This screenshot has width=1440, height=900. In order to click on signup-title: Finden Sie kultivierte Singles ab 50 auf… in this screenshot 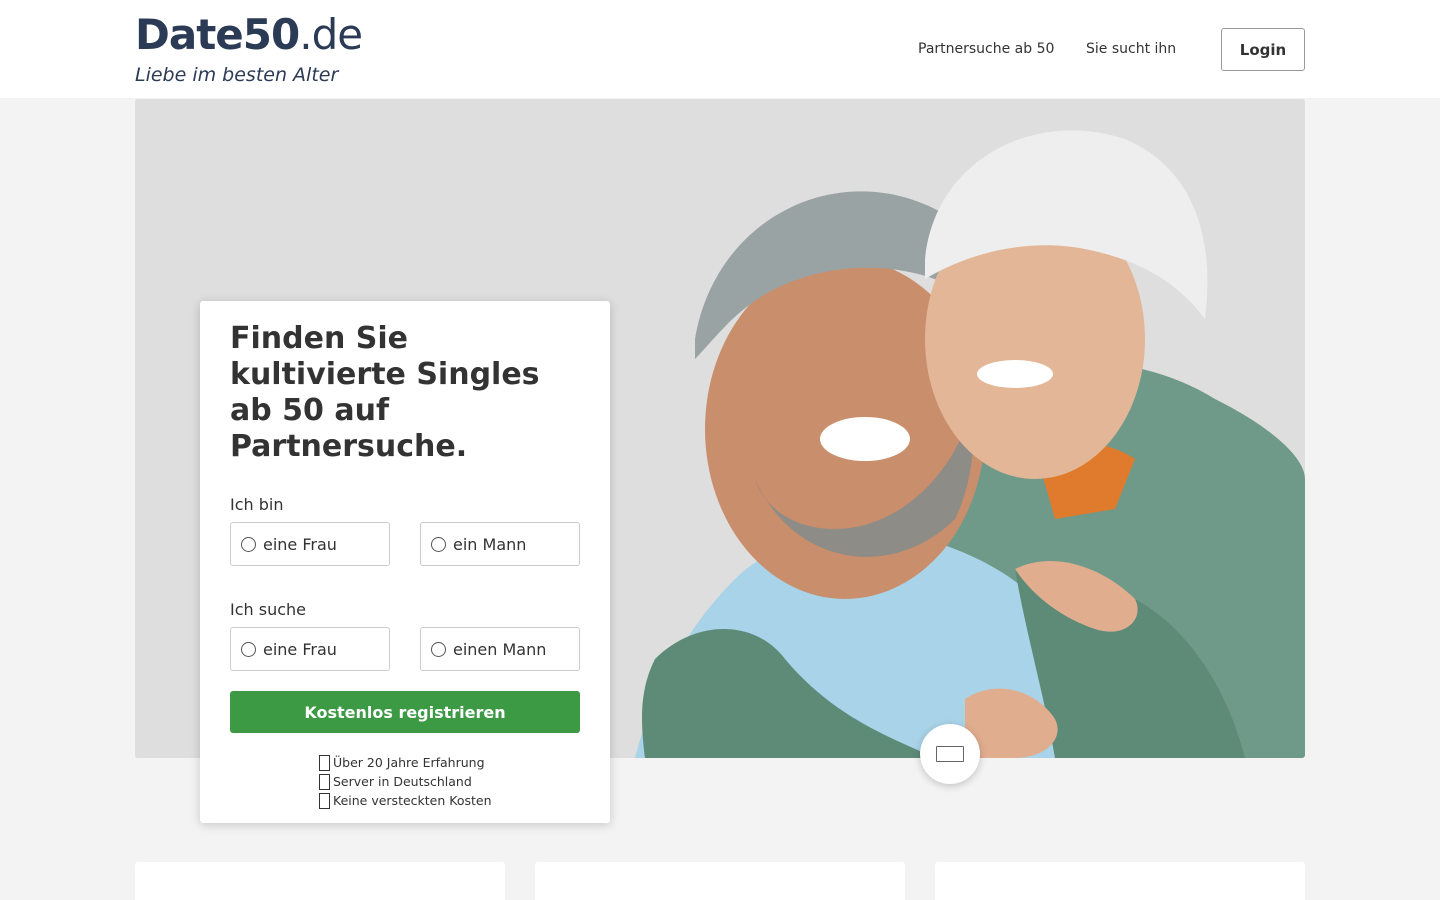, I will do `click(385, 392)`.